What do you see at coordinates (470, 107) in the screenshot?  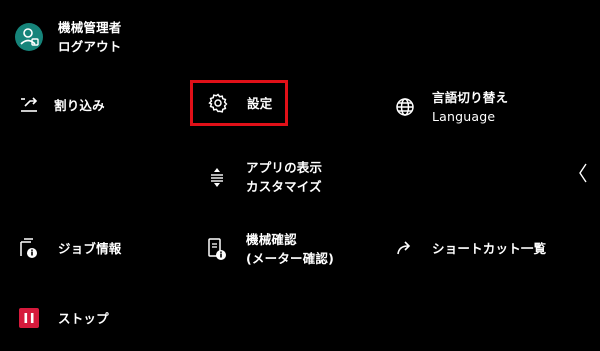 I see `language-label: 言語切り替え Language` at bounding box center [470, 107].